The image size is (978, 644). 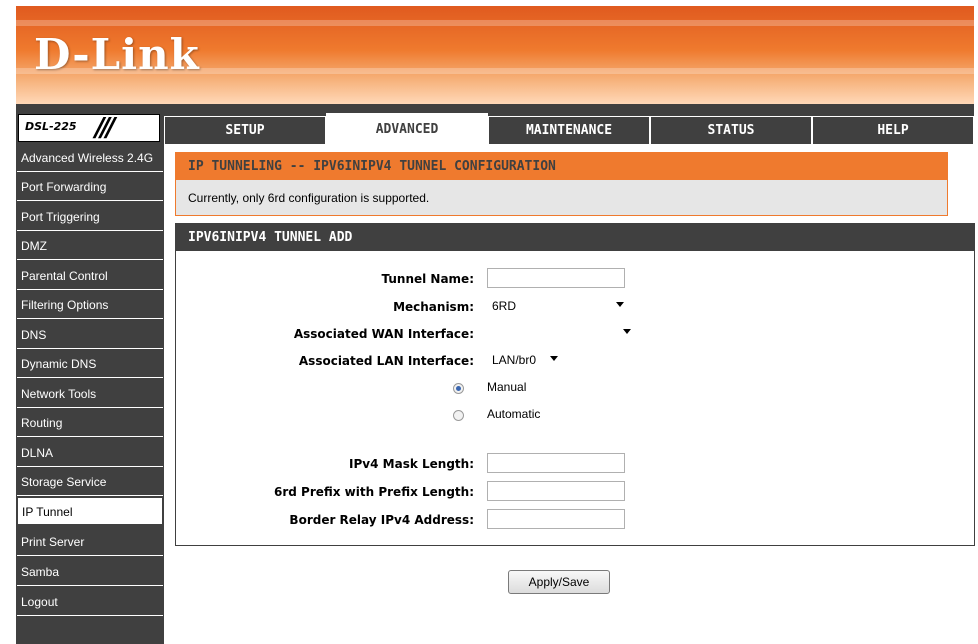 I want to click on tunnel-name-input, so click(x=556, y=278).